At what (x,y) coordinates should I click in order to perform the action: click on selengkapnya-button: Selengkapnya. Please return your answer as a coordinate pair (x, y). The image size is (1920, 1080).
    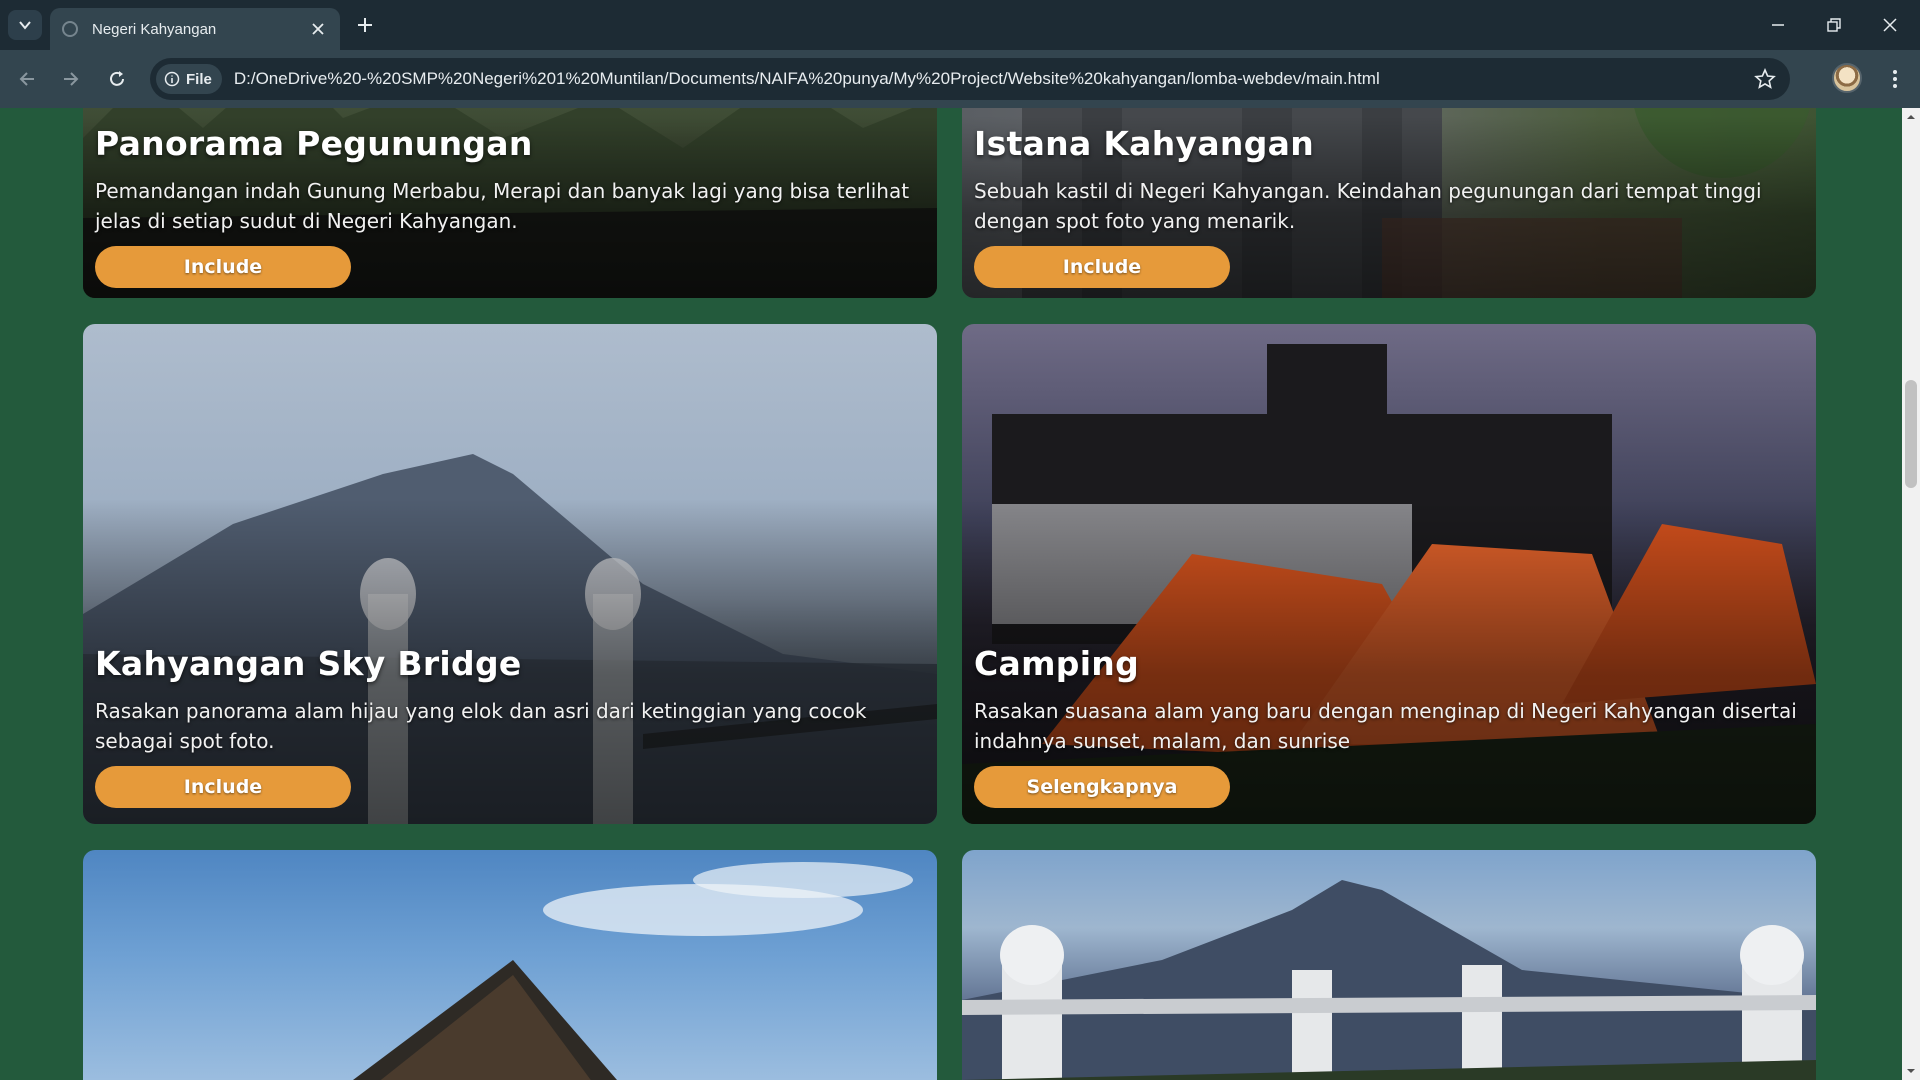
    Looking at the image, I should click on (1102, 787).